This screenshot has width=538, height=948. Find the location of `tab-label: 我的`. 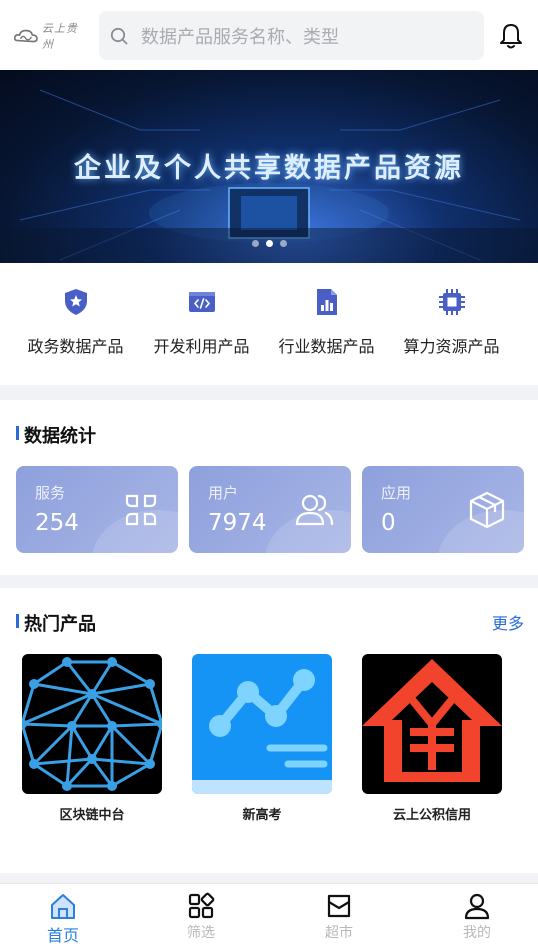

tab-label: 我的 is located at coordinates (477, 933).